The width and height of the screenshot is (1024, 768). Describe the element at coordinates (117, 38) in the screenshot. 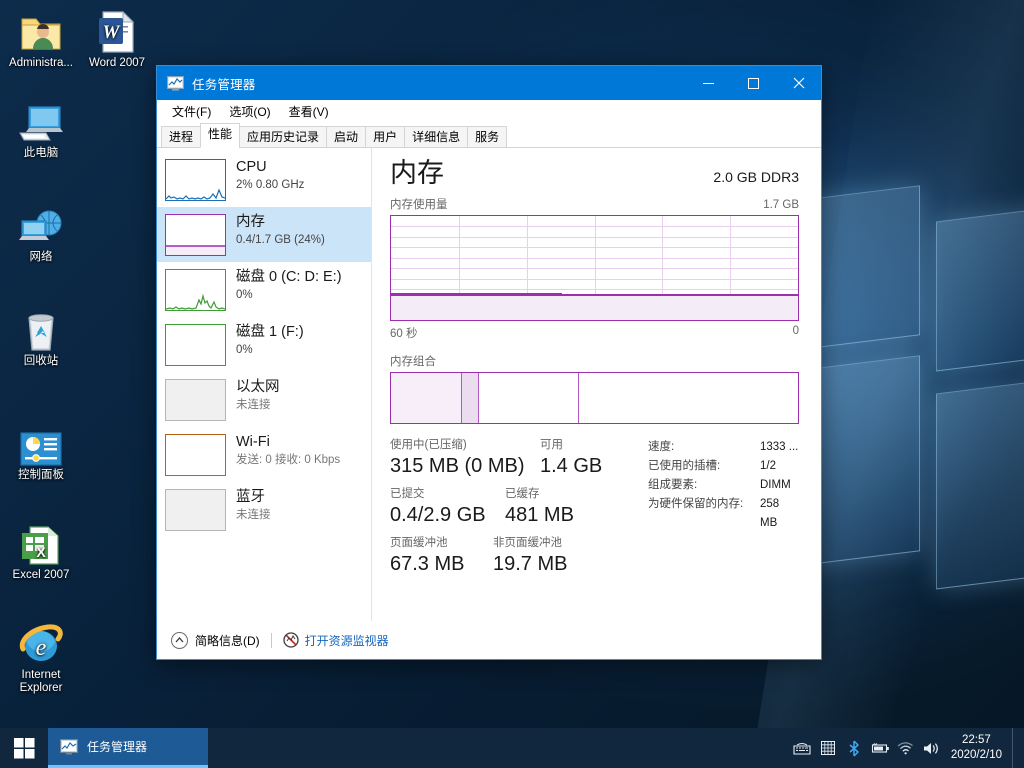

I see `desktop-icon-word: W Word 2007` at that location.